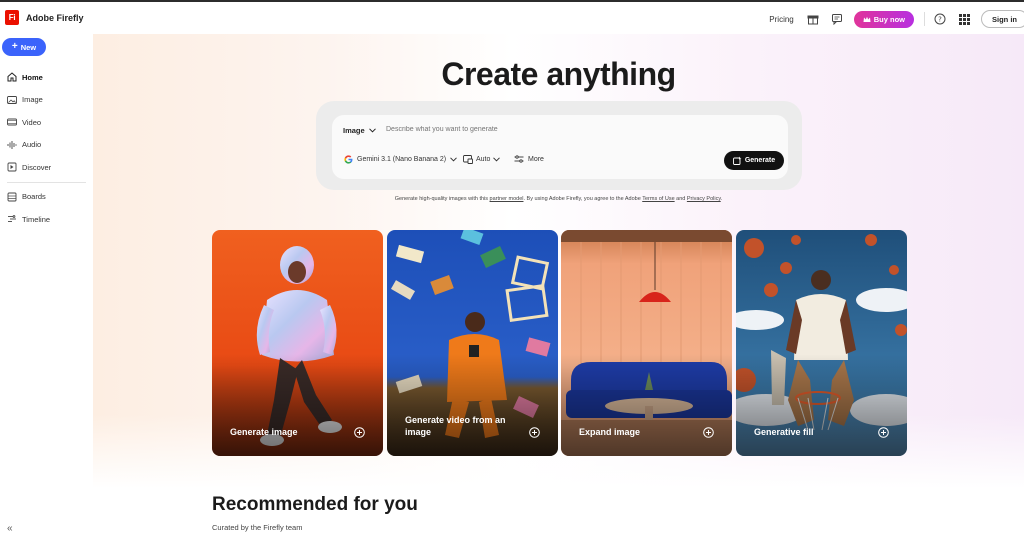 The image size is (1024, 538). I want to click on apps-grid-icon, so click(964, 19).